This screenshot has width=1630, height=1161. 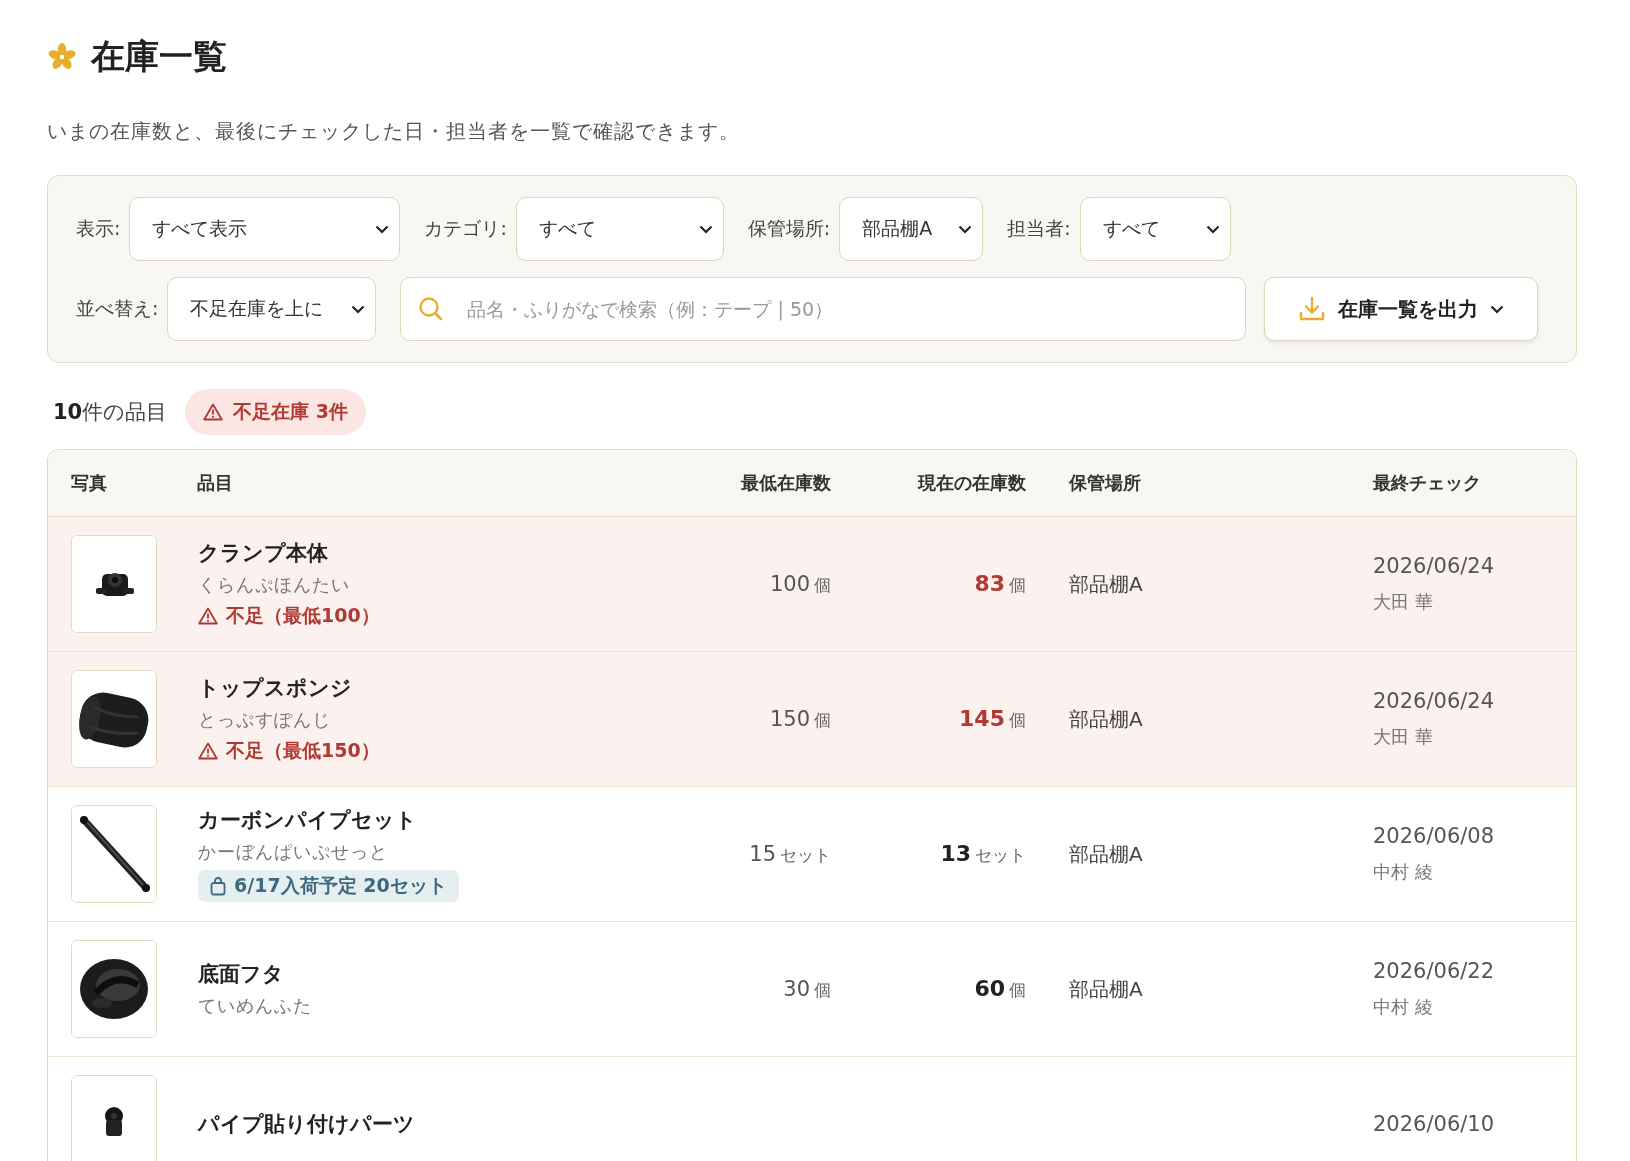 What do you see at coordinates (1039, 228) in the screenshot?
I see `filter-label: 担当者:` at bounding box center [1039, 228].